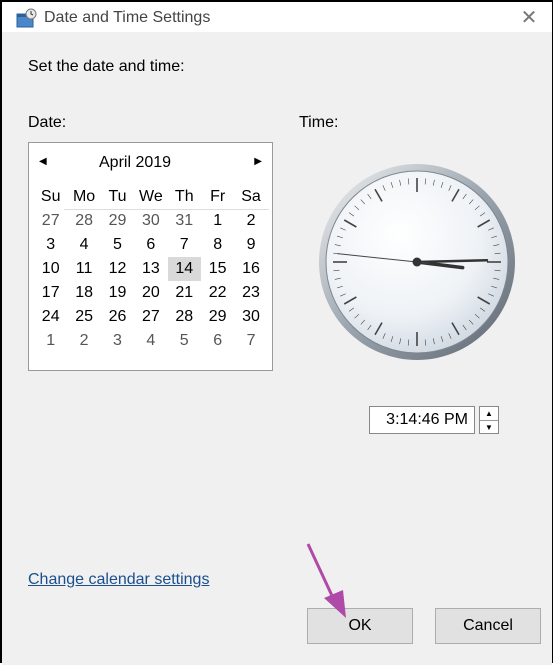 This screenshot has width=555, height=665. I want to click on calendar-week-row: 1 2 3 4 5 6 7, so click(151, 341).